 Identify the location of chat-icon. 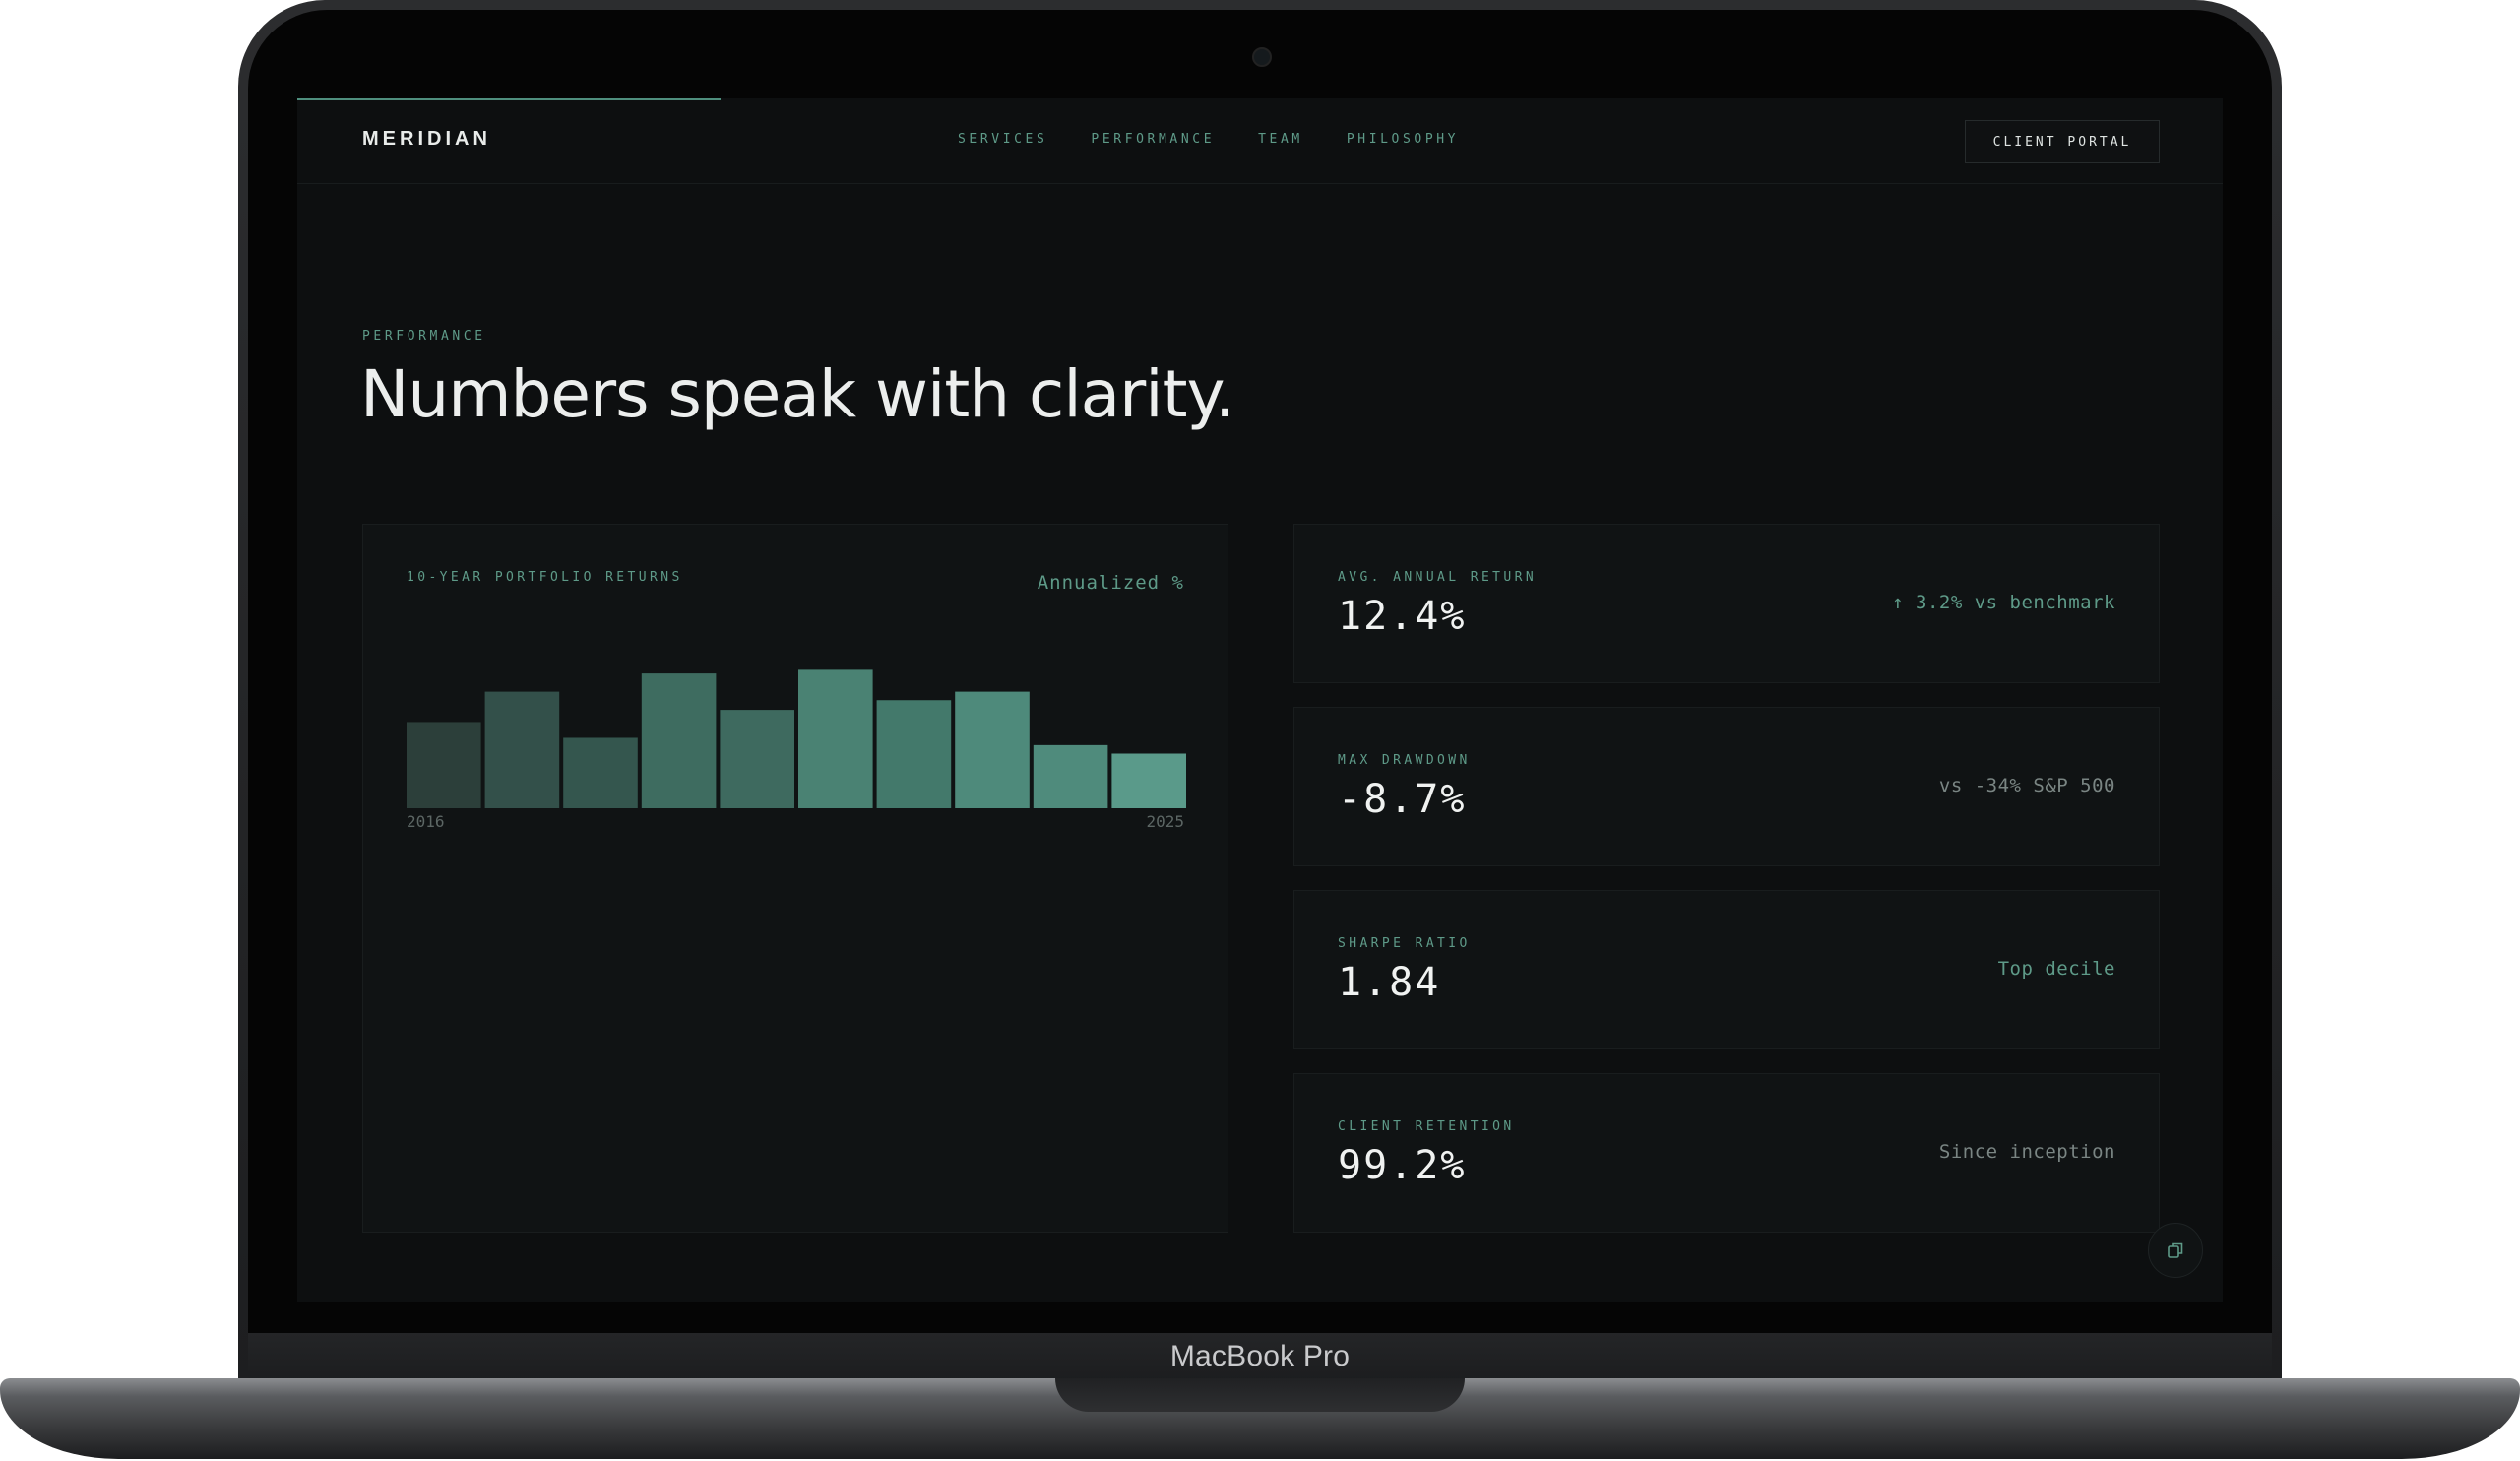
(2175, 1250).